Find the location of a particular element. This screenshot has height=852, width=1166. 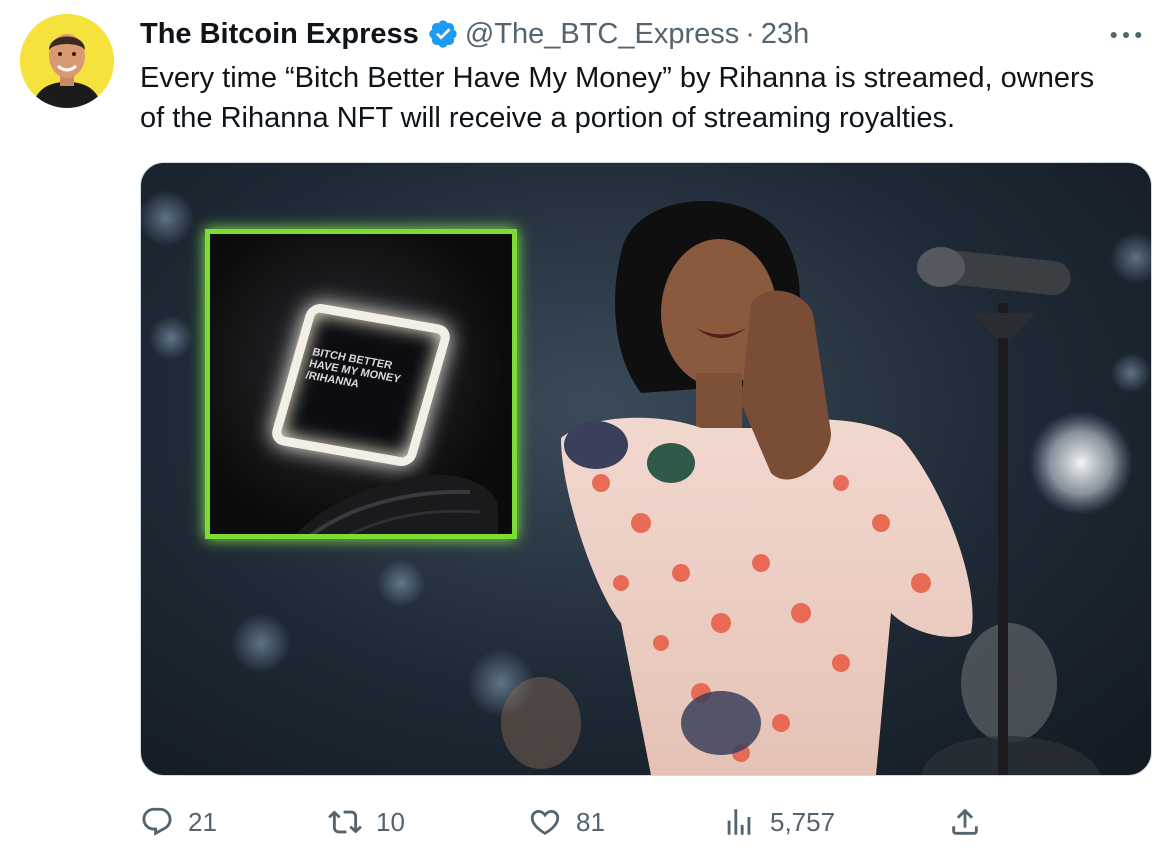

more-button is located at coordinates (1126, 35).